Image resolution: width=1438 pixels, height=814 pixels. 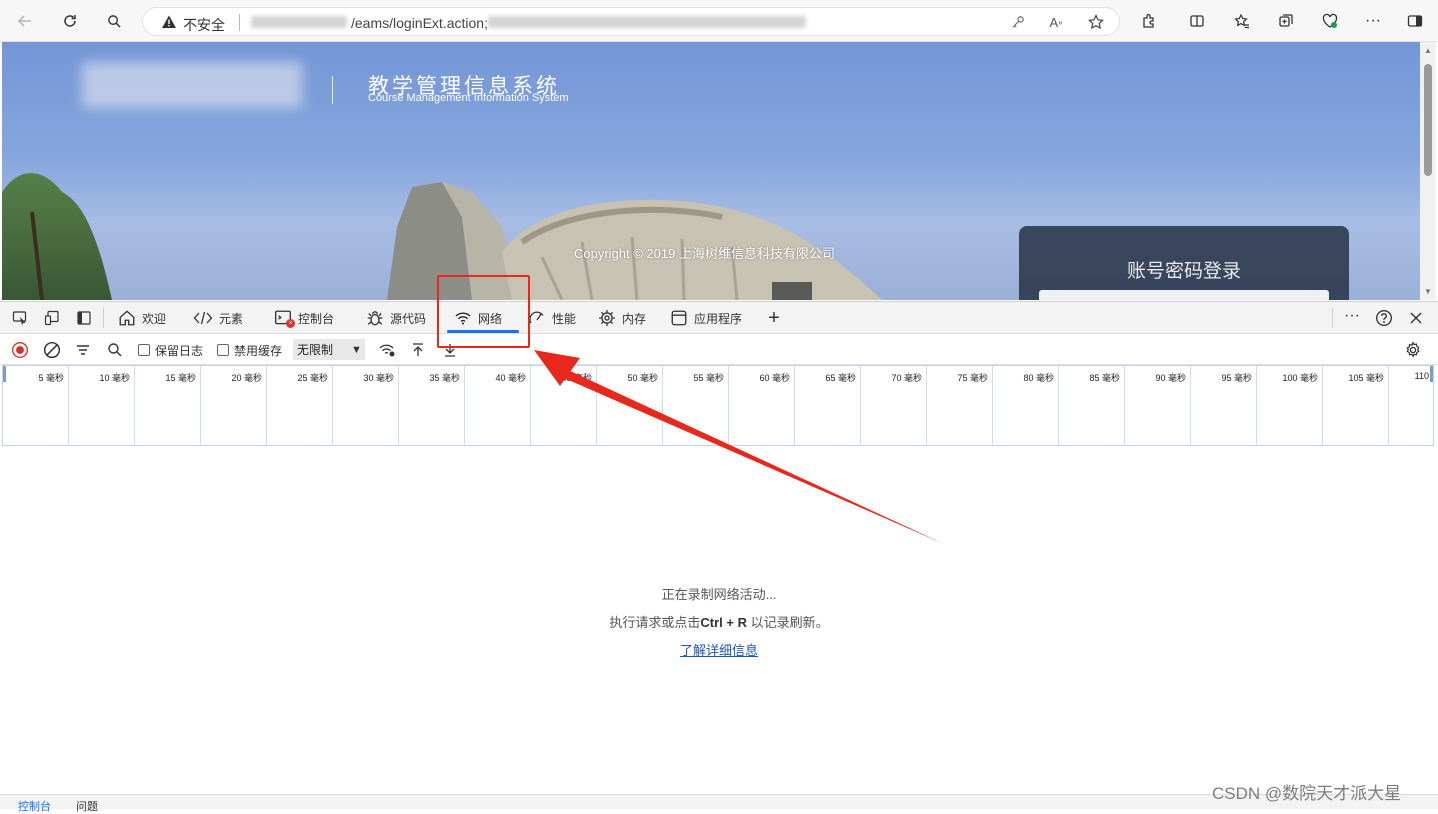 I want to click on url-text: /eams/loginExt.action;, so click(x=419, y=23).